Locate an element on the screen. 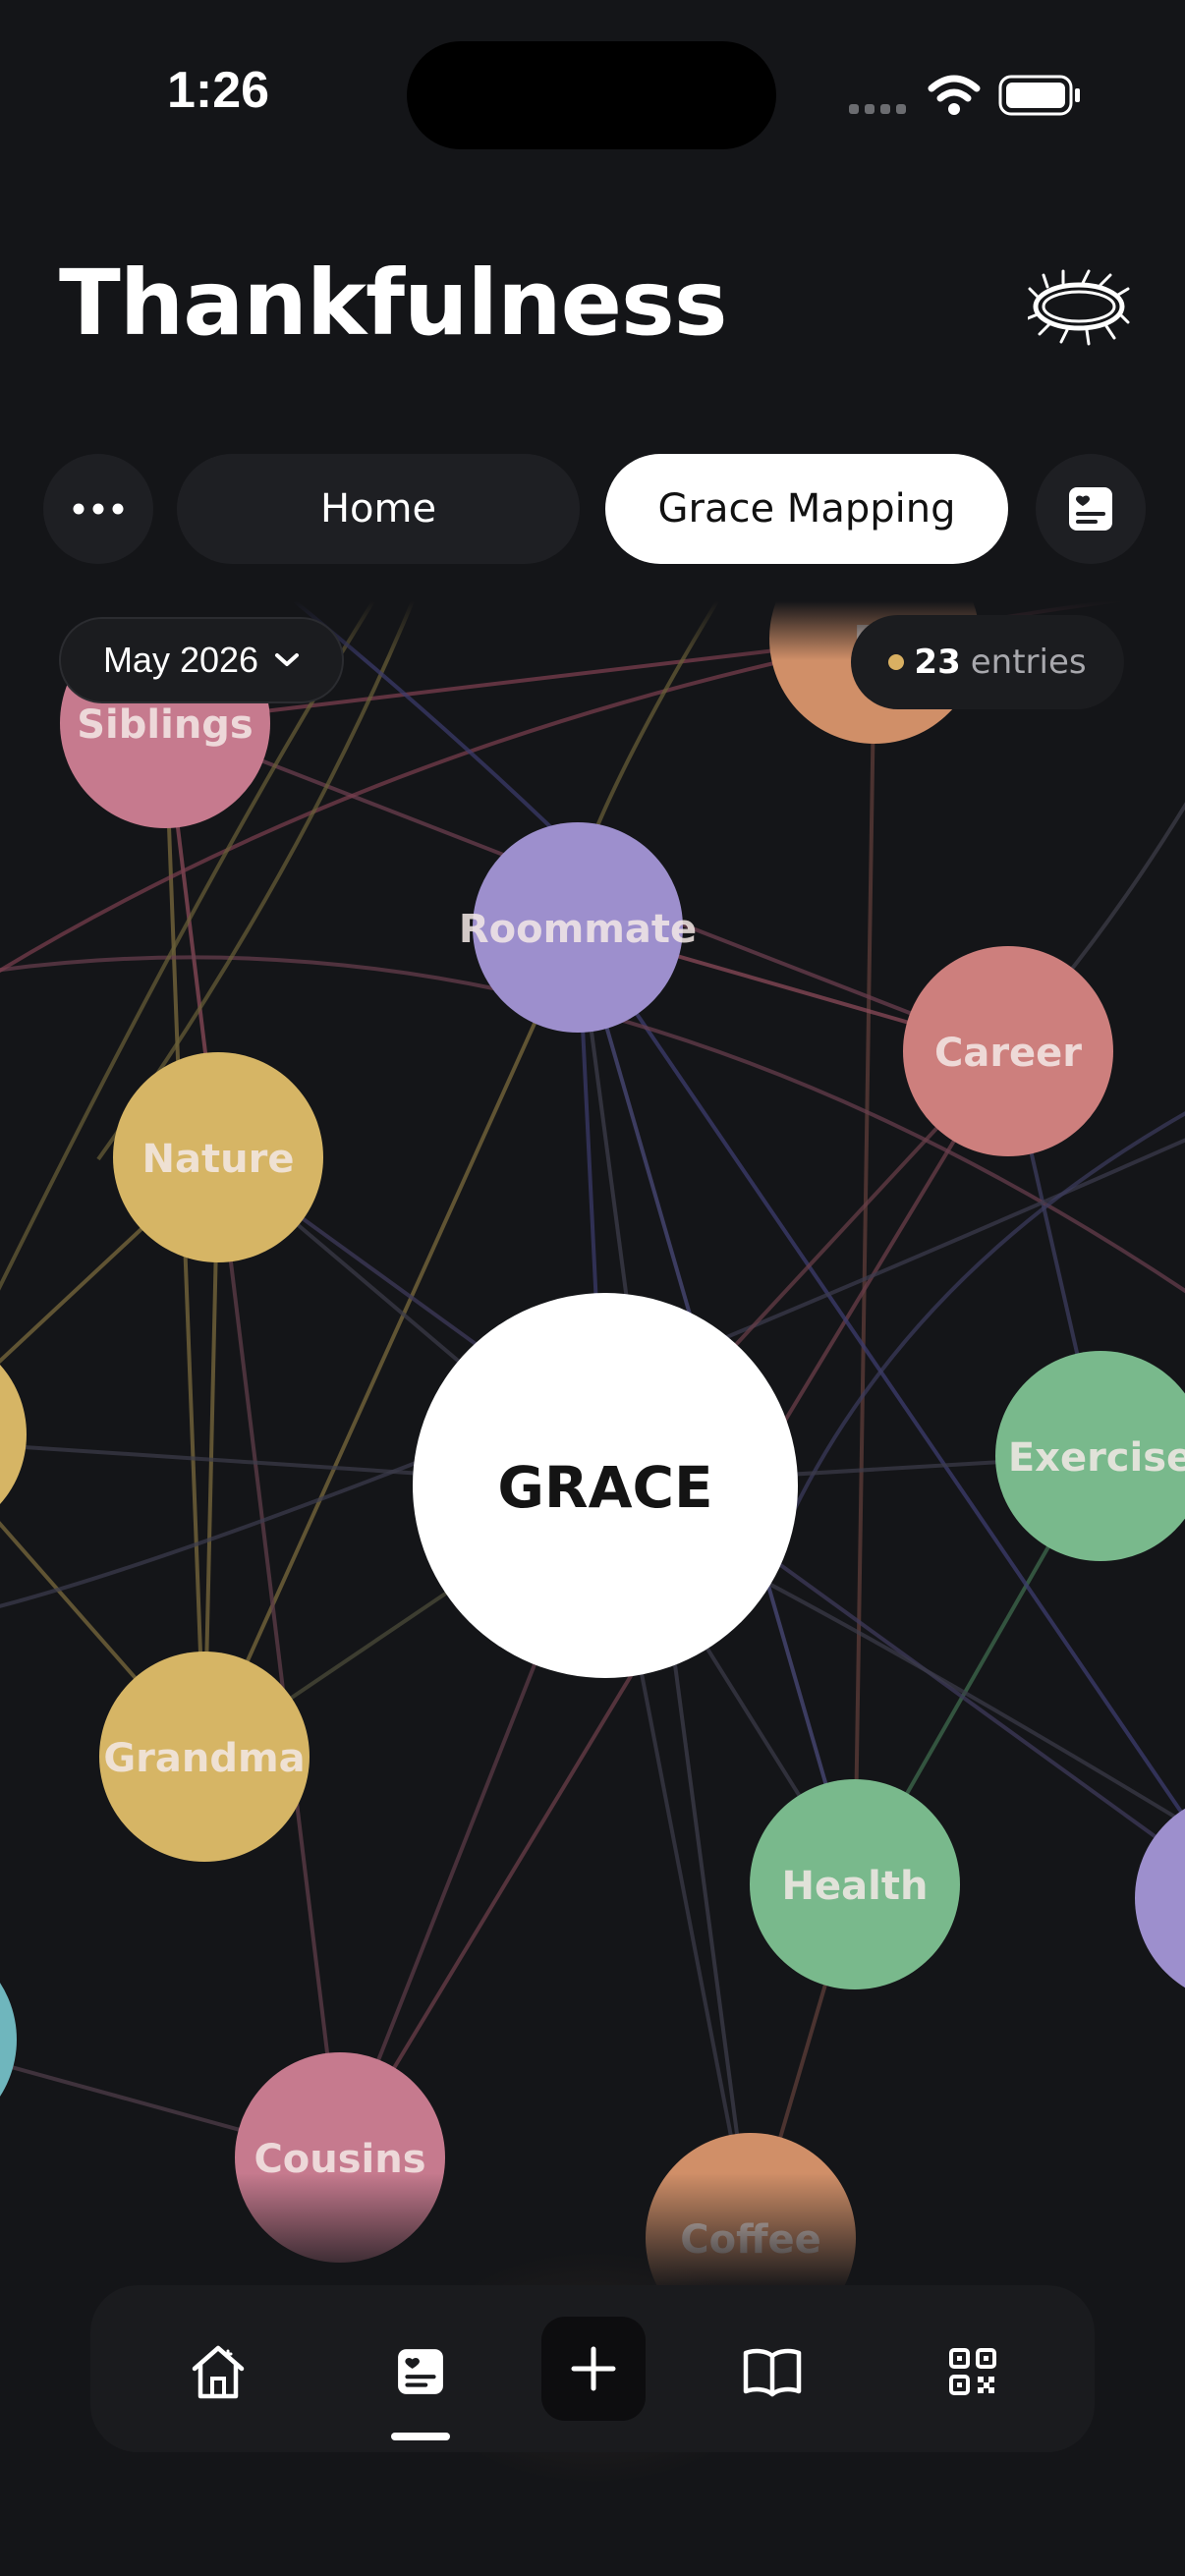  tab-home: Home is located at coordinates (379, 509).